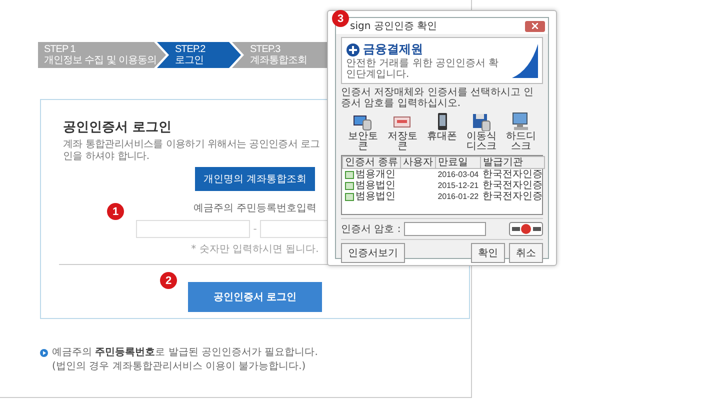 This screenshot has height=409, width=720. I want to click on banner-tagline: 안전한 거래를 위한 공인인증서 확인단계입니다., so click(423, 69).